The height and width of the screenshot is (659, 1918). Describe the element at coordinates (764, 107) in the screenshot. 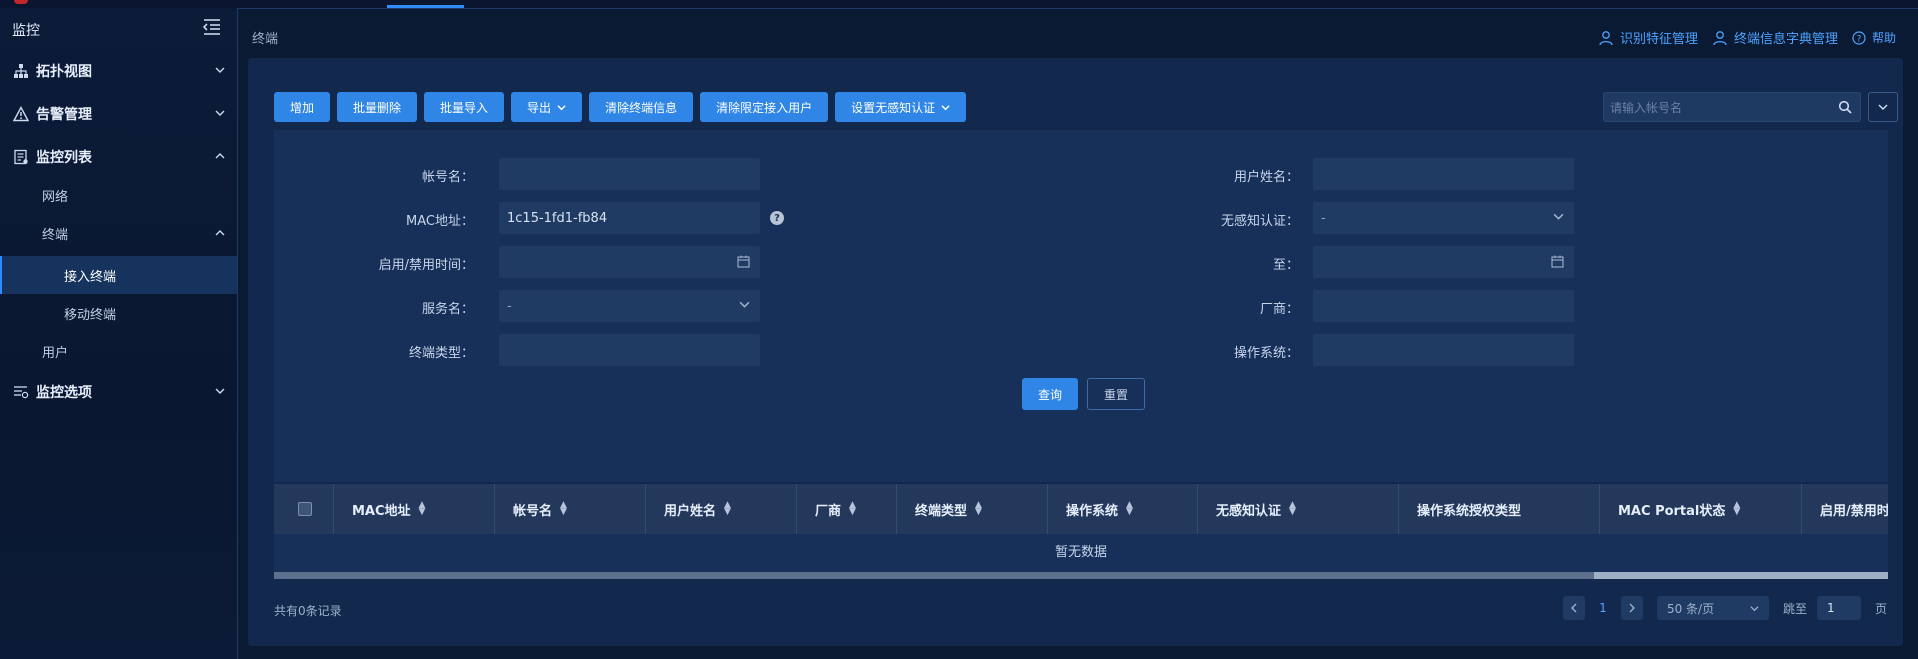

I see `clear-restricted-users-button: 清除限定接入用户` at that location.